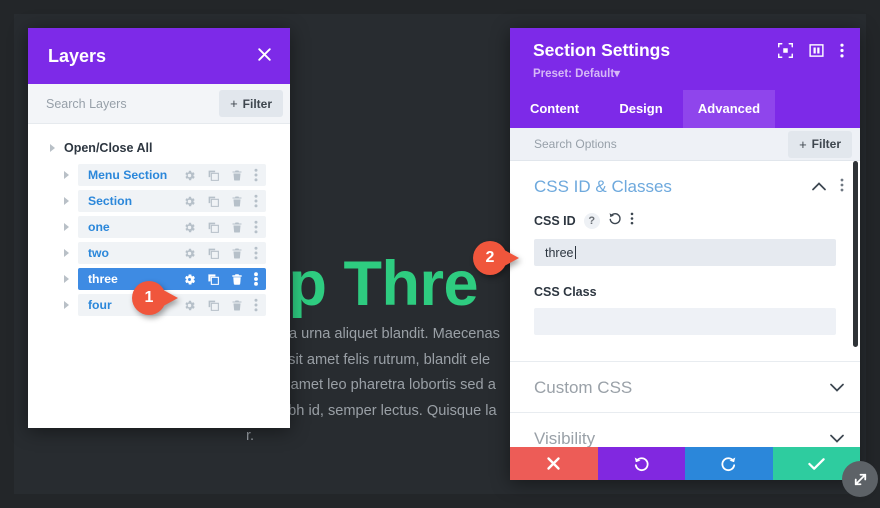  What do you see at coordinates (554, 109) in the screenshot?
I see `tab-content: Content` at bounding box center [554, 109].